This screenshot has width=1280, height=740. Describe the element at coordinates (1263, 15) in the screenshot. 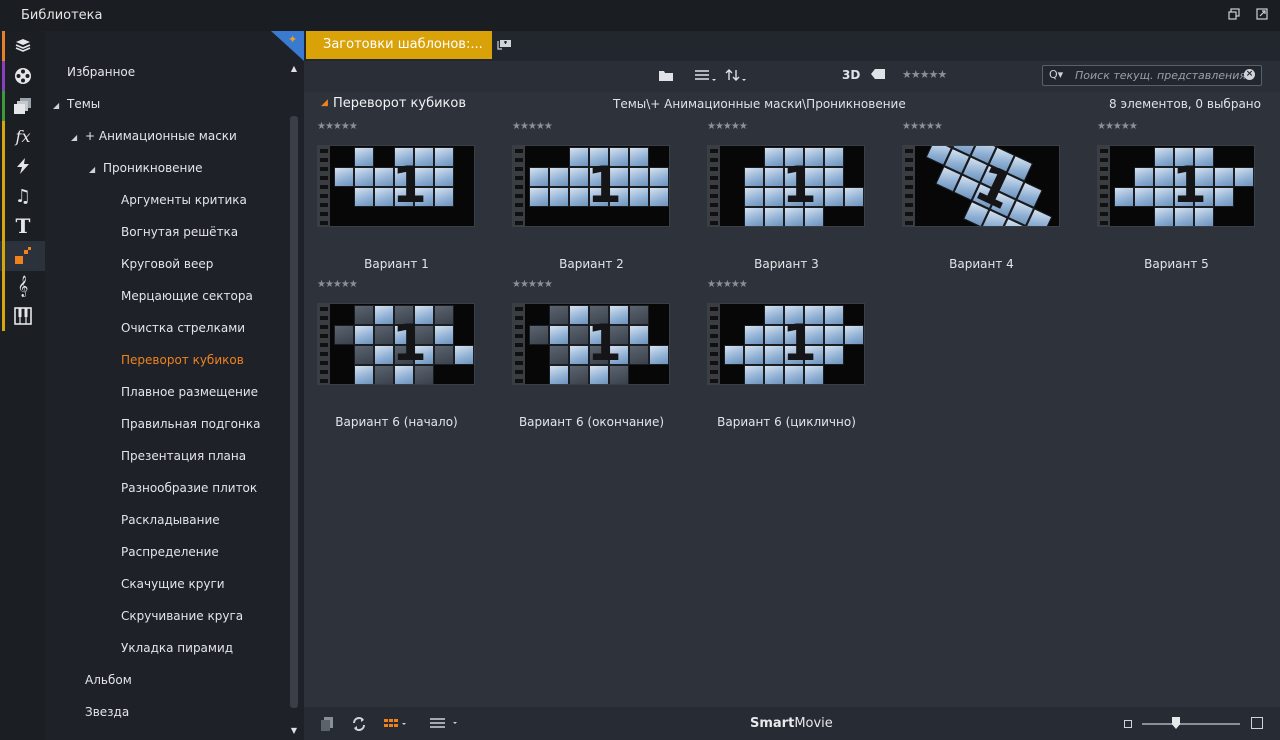

I see `detach-window-icon` at that location.